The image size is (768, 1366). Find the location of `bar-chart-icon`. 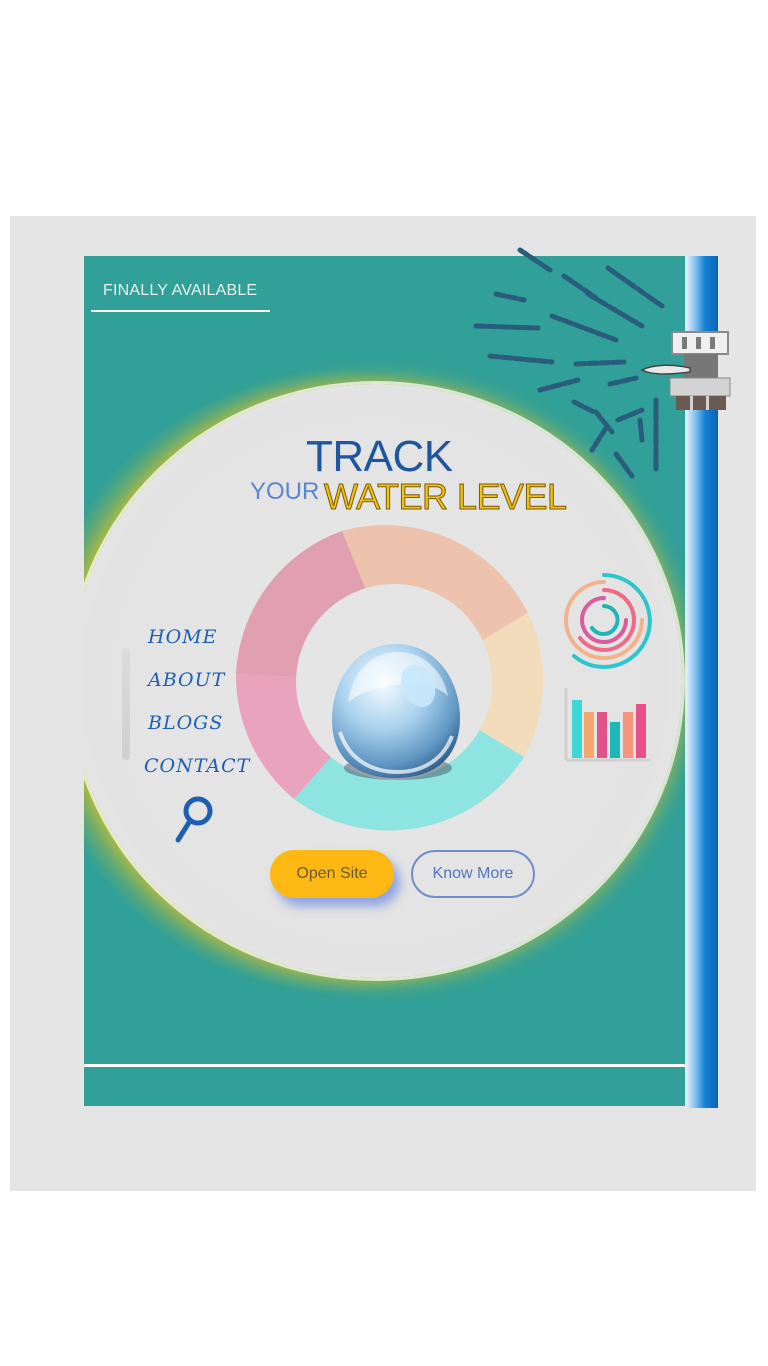

bar-chart-icon is located at coordinates (607, 725).